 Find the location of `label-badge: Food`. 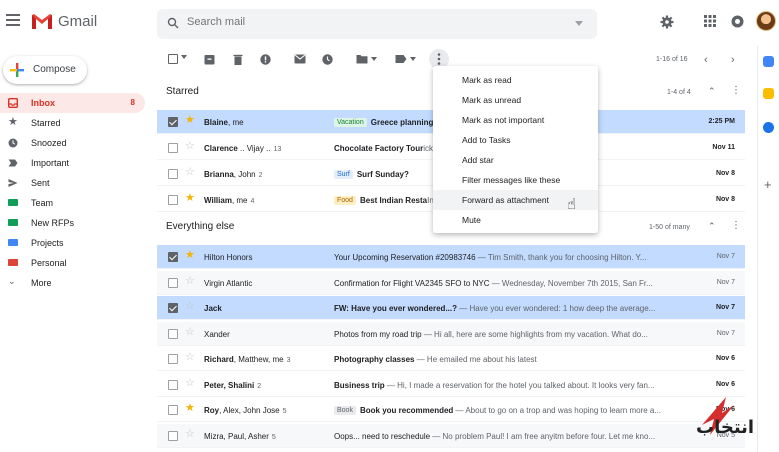

label-badge: Food is located at coordinates (345, 200).